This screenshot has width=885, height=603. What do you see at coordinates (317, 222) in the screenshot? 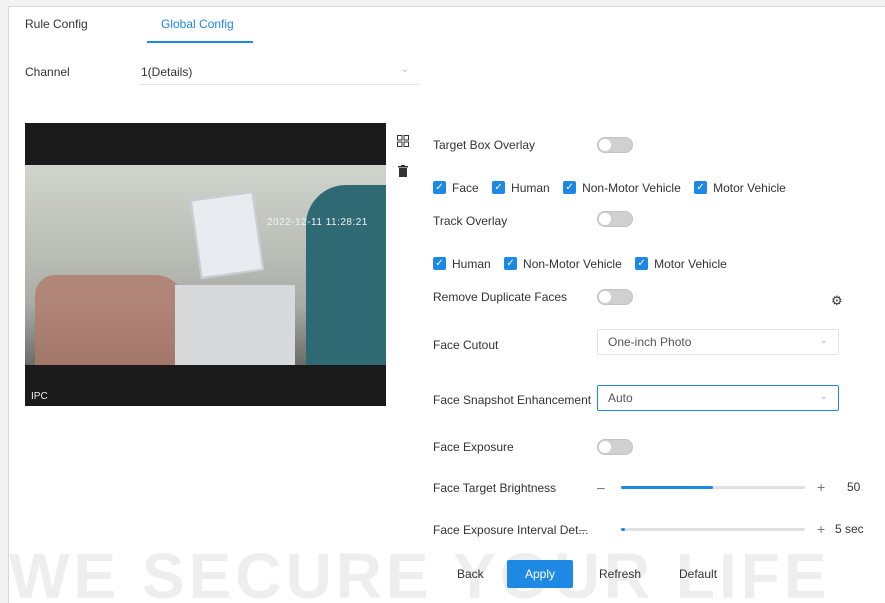
I see `video-timestamp: 2022-12-11 11:28:21` at bounding box center [317, 222].